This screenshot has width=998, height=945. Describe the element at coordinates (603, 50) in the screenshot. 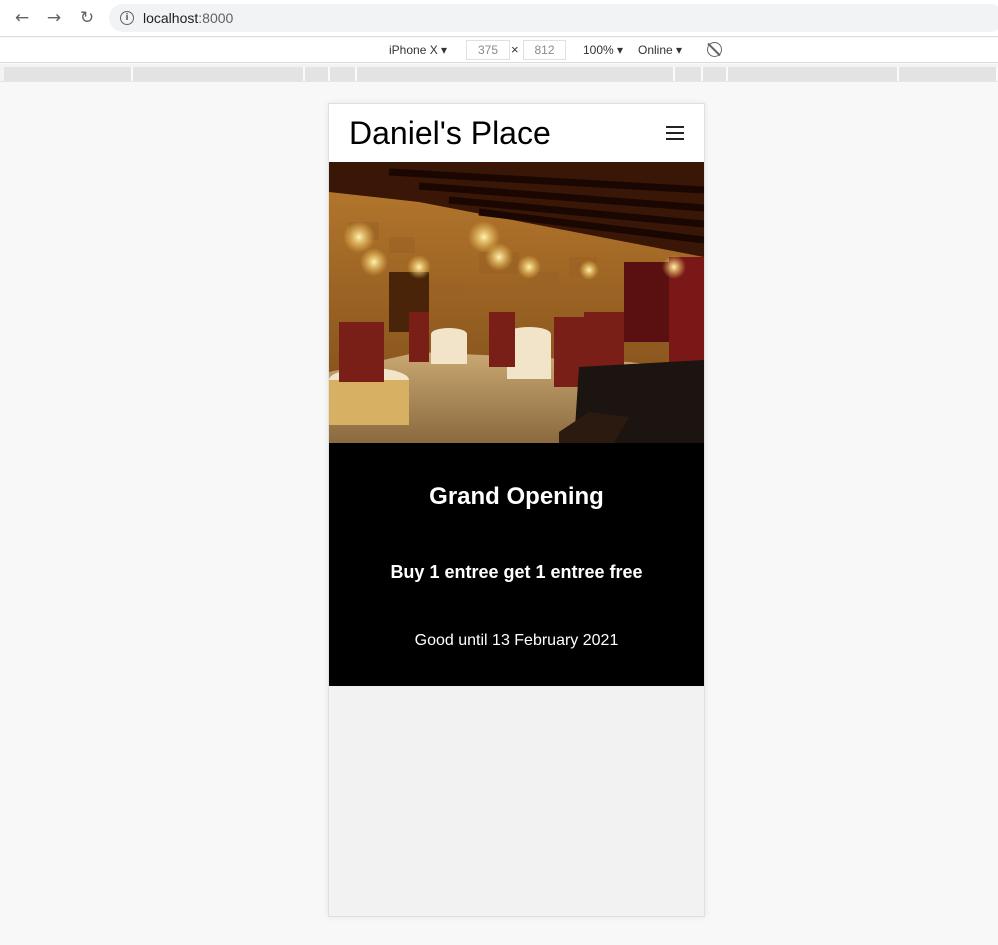

I see `zoom-select: 100% ▾` at that location.